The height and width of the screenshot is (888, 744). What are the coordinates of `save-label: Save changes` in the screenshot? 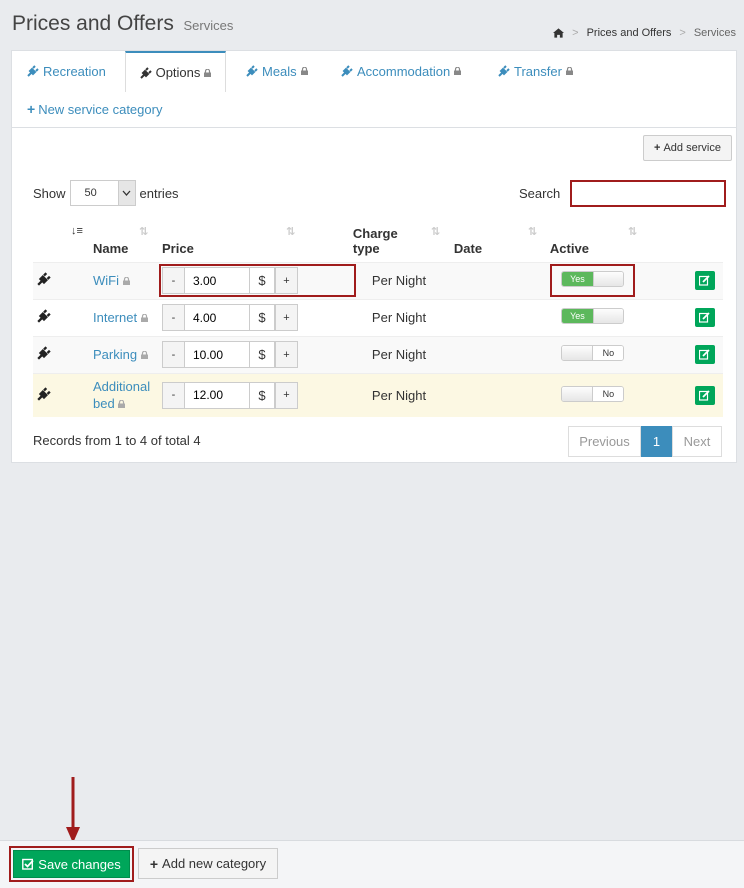 It's located at (79, 864).